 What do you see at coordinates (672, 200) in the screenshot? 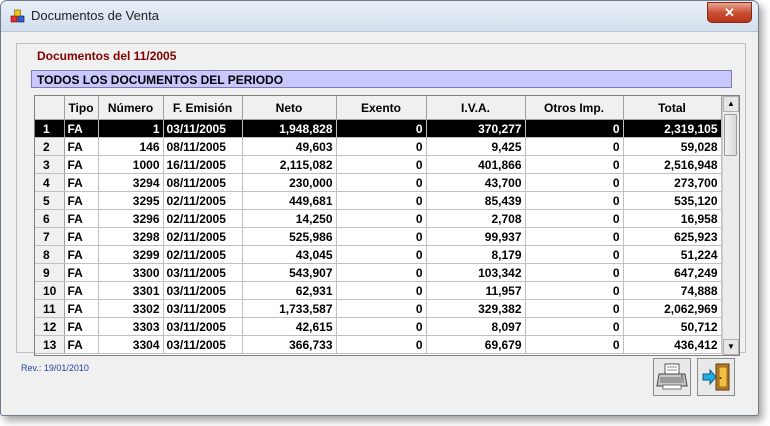
I see `cell-total: 535,120` at bounding box center [672, 200].